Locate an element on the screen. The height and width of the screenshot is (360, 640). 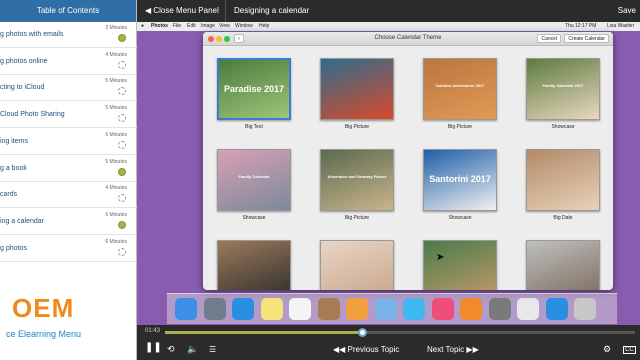
menubar-user: Lisa Washin is located at coordinates (620, 26).